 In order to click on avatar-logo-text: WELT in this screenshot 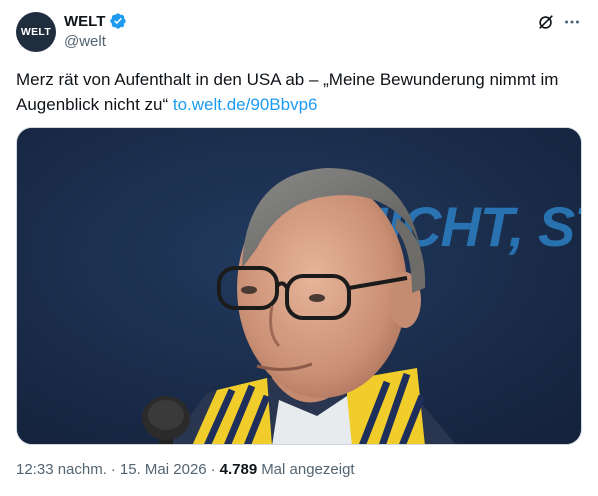, I will do `click(36, 32)`.